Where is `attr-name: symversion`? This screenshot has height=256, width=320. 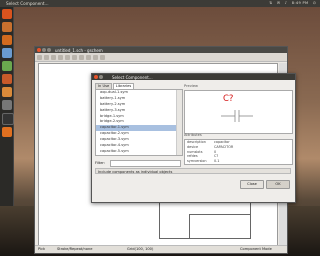
attr-name: symversion is located at coordinates (197, 161).